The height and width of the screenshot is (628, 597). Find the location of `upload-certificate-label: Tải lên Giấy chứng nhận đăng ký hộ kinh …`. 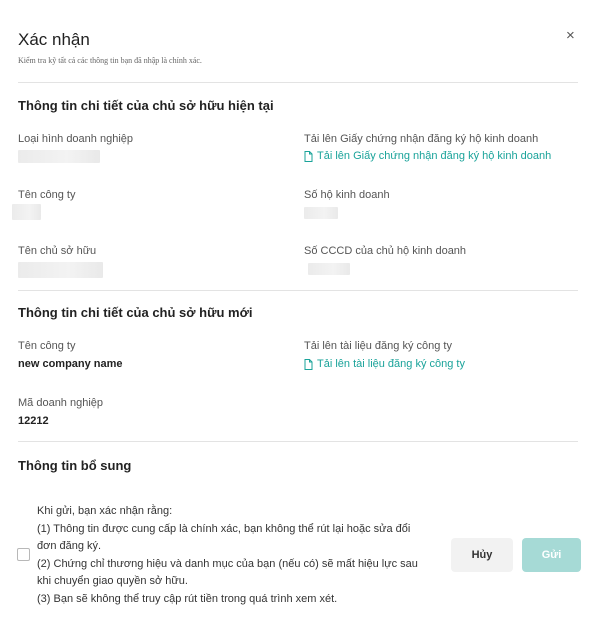

upload-certificate-label: Tải lên Giấy chứng nhận đăng ký hộ kinh … is located at coordinates (421, 139).